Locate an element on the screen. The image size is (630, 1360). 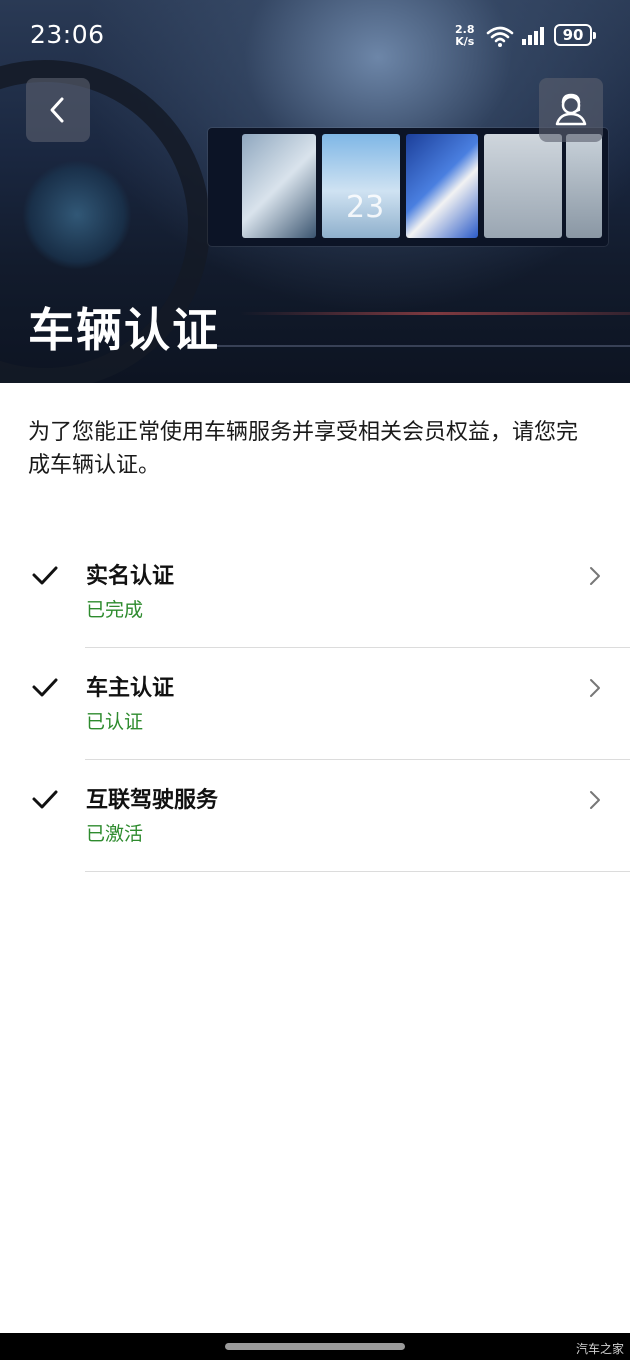
network-speed: 2.8 K/s is located at coordinates (465, 36).